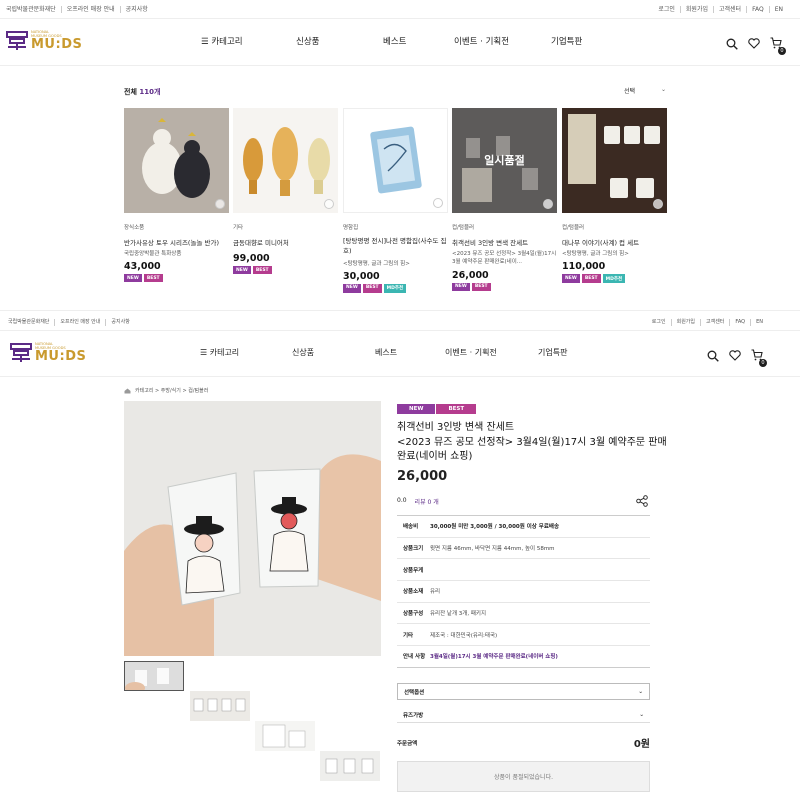 Image resolution: width=800 pixels, height=798 pixels. I want to click on product-image: 일시품절, so click(504, 160).